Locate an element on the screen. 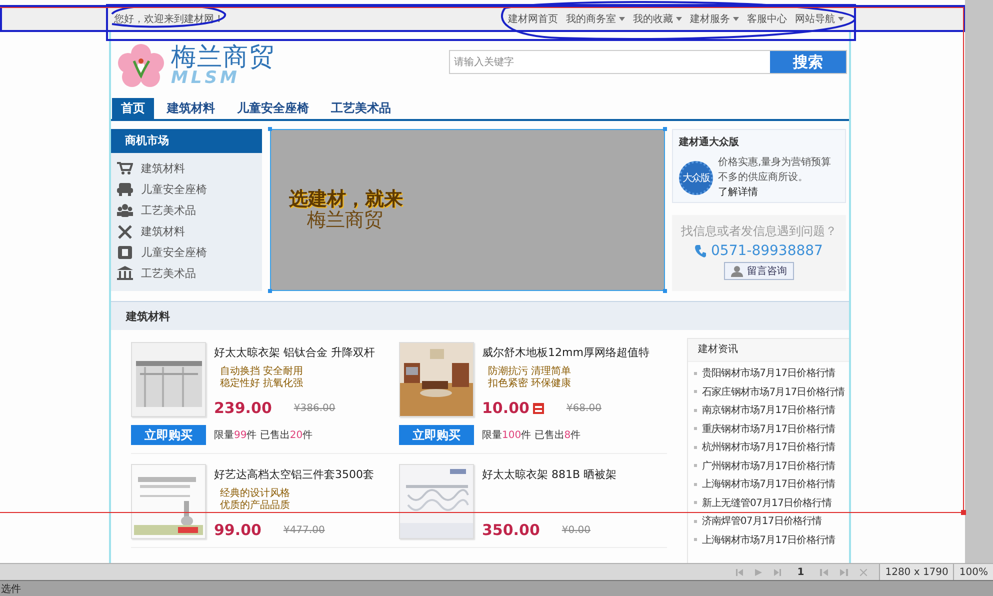 The width and height of the screenshot is (993, 596). page-number: 1 is located at coordinates (800, 572).